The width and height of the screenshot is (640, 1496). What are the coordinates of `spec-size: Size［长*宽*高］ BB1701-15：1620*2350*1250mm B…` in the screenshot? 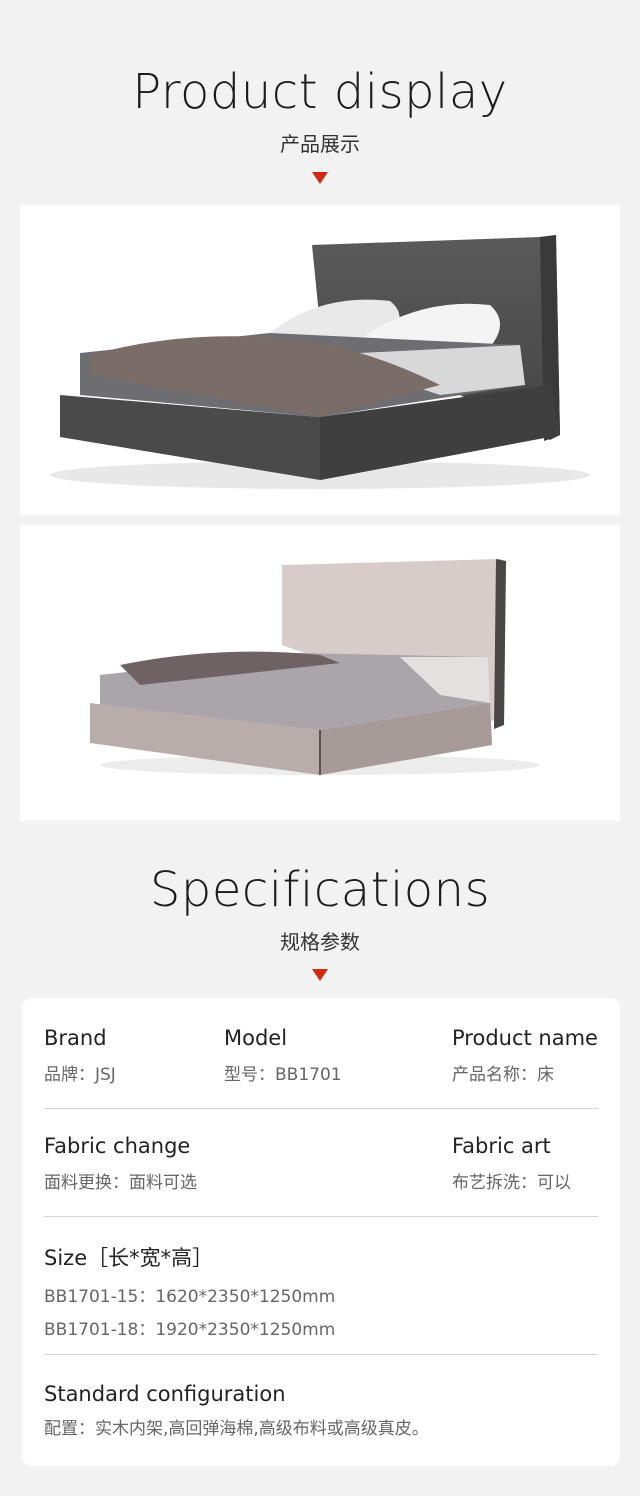 It's located at (189, 1291).